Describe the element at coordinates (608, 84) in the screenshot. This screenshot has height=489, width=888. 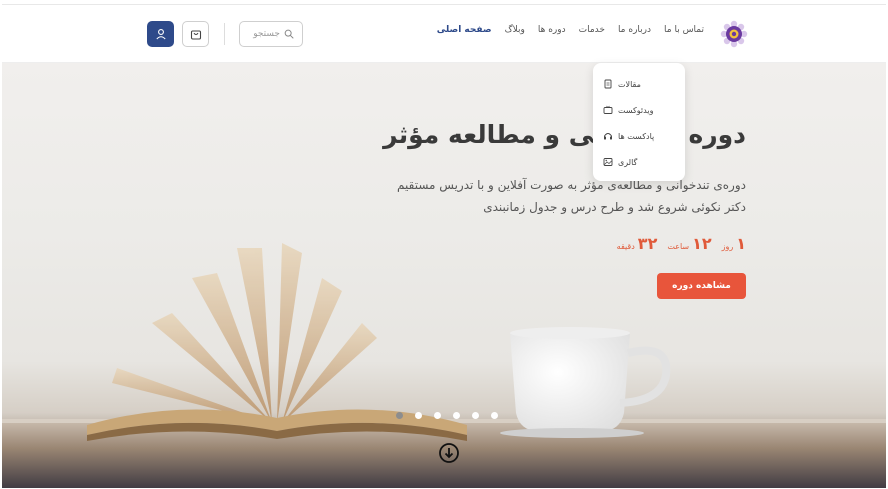
I see `document-icon` at that location.